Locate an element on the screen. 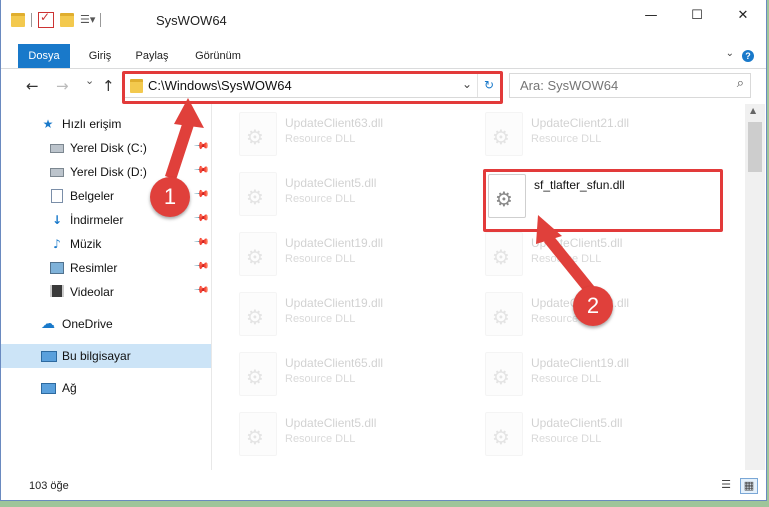 This screenshot has width=769, height=507. chevron-down-icon: ⌄ is located at coordinates (730, 53).